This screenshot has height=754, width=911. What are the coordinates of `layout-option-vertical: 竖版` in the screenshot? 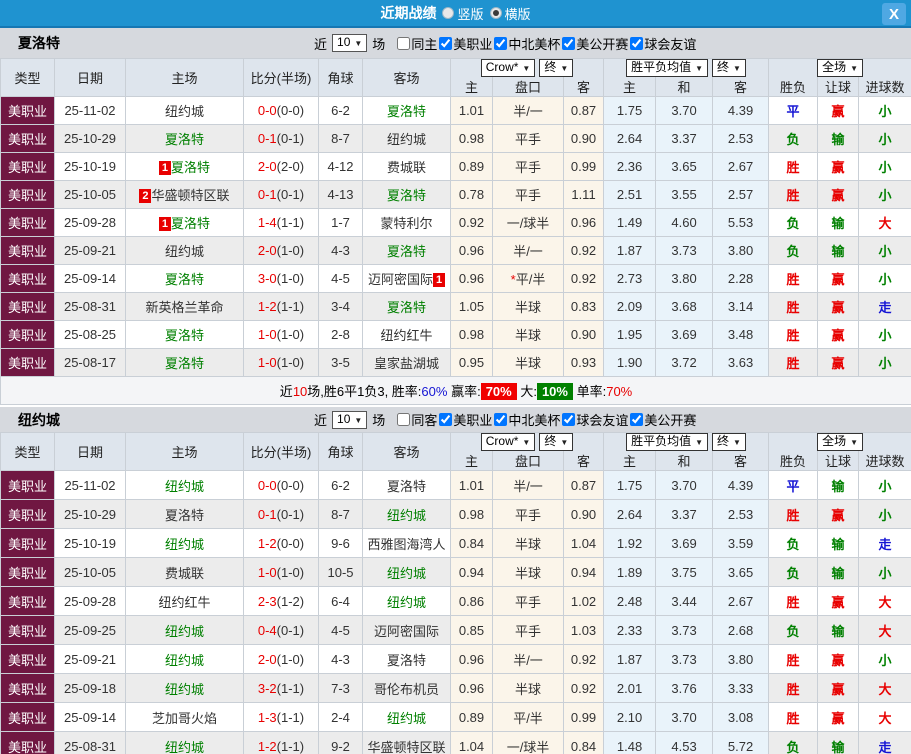 It's located at (463, 13).